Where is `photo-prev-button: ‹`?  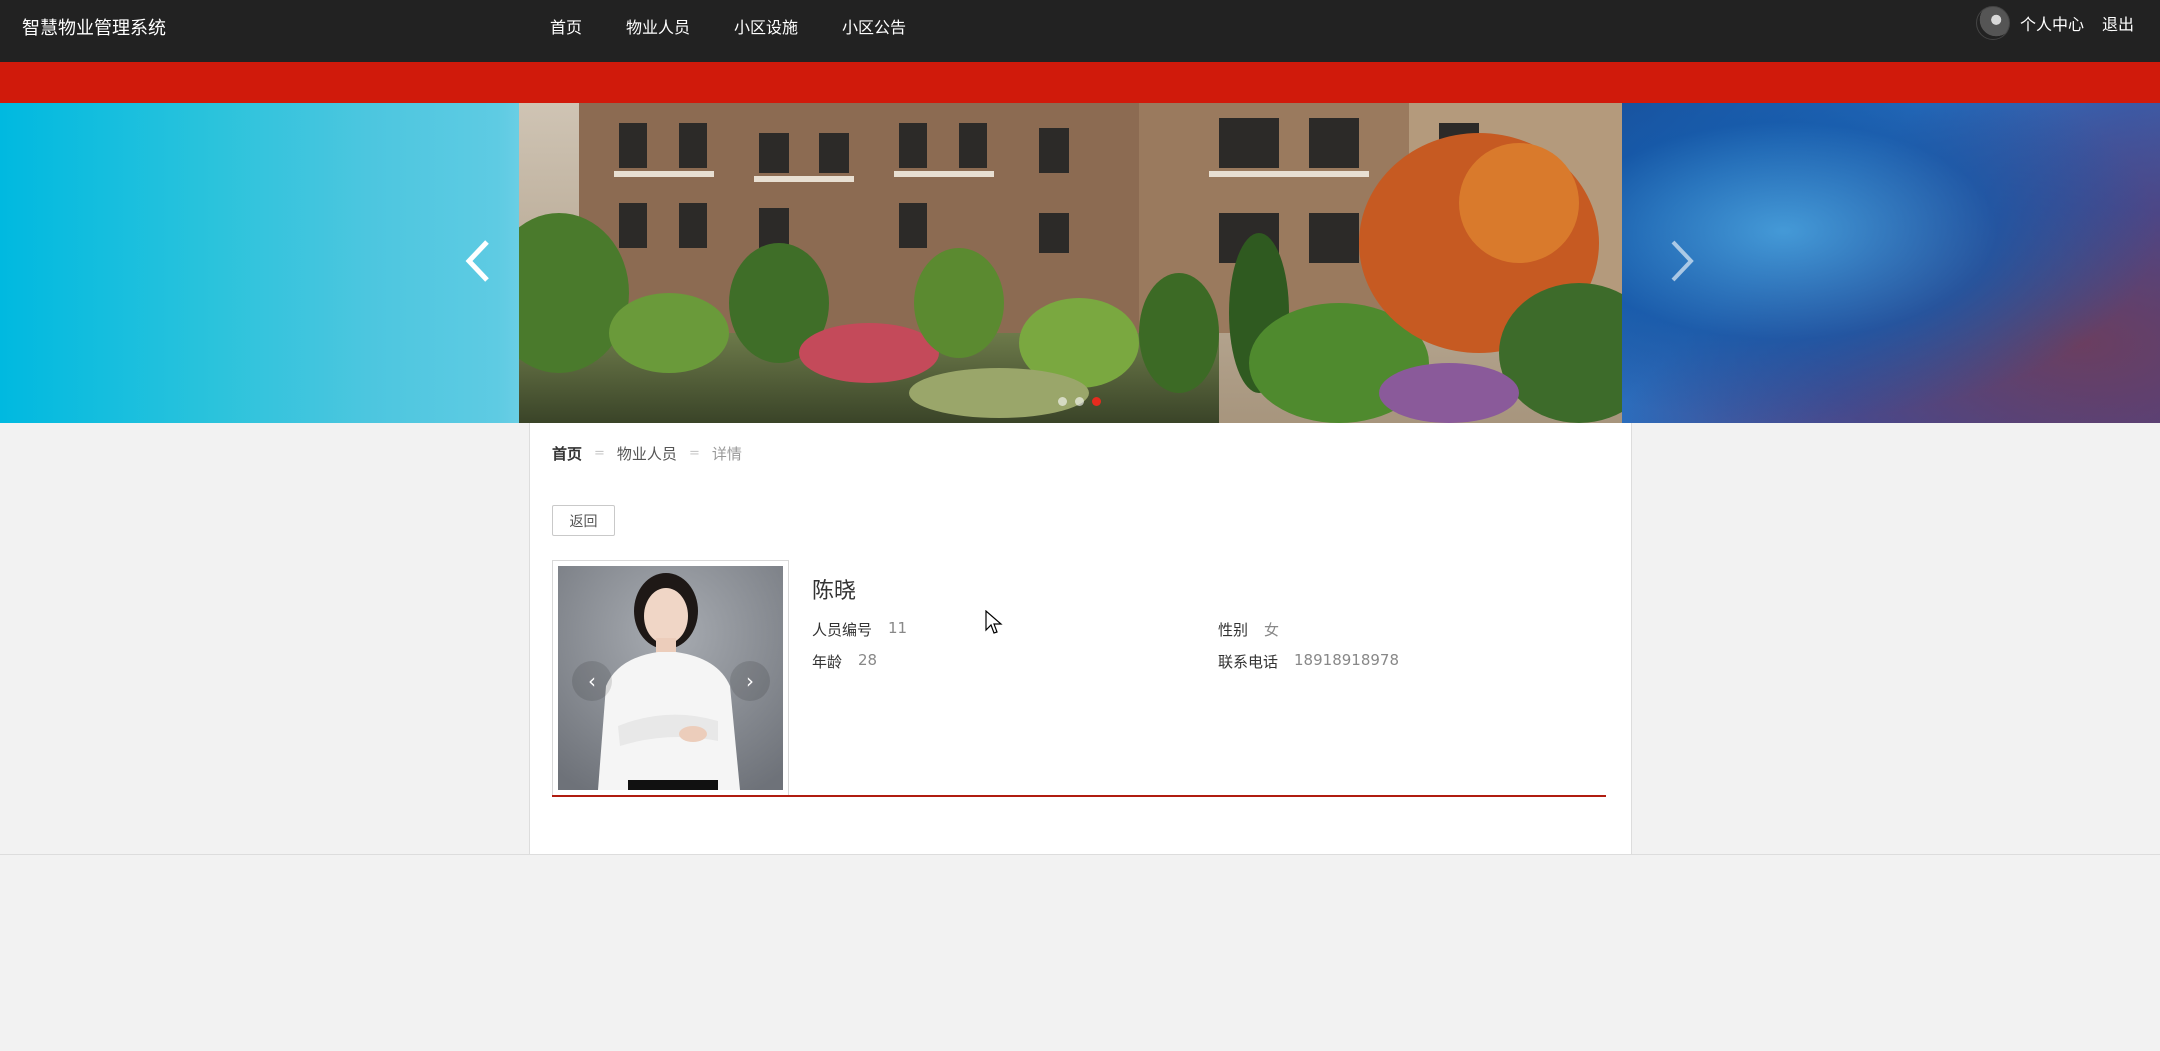 photo-prev-button: ‹ is located at coordinates (592, 681).